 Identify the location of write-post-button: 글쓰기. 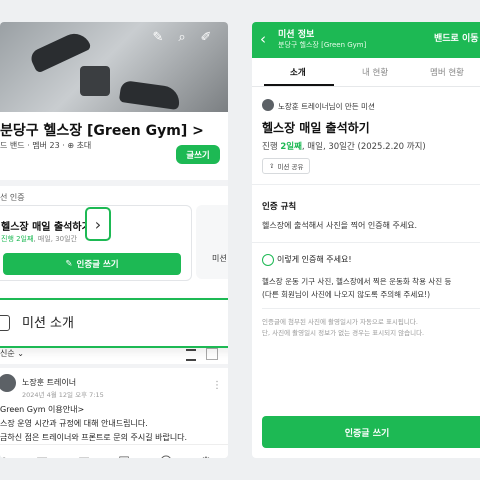
(198, 154).